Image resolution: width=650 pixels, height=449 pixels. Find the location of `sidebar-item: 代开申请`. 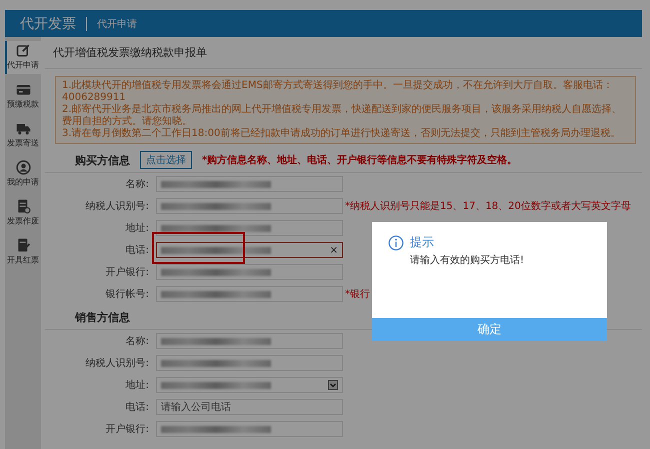

sidebar-item: 代开申请 is located at coordinates (23, 57).